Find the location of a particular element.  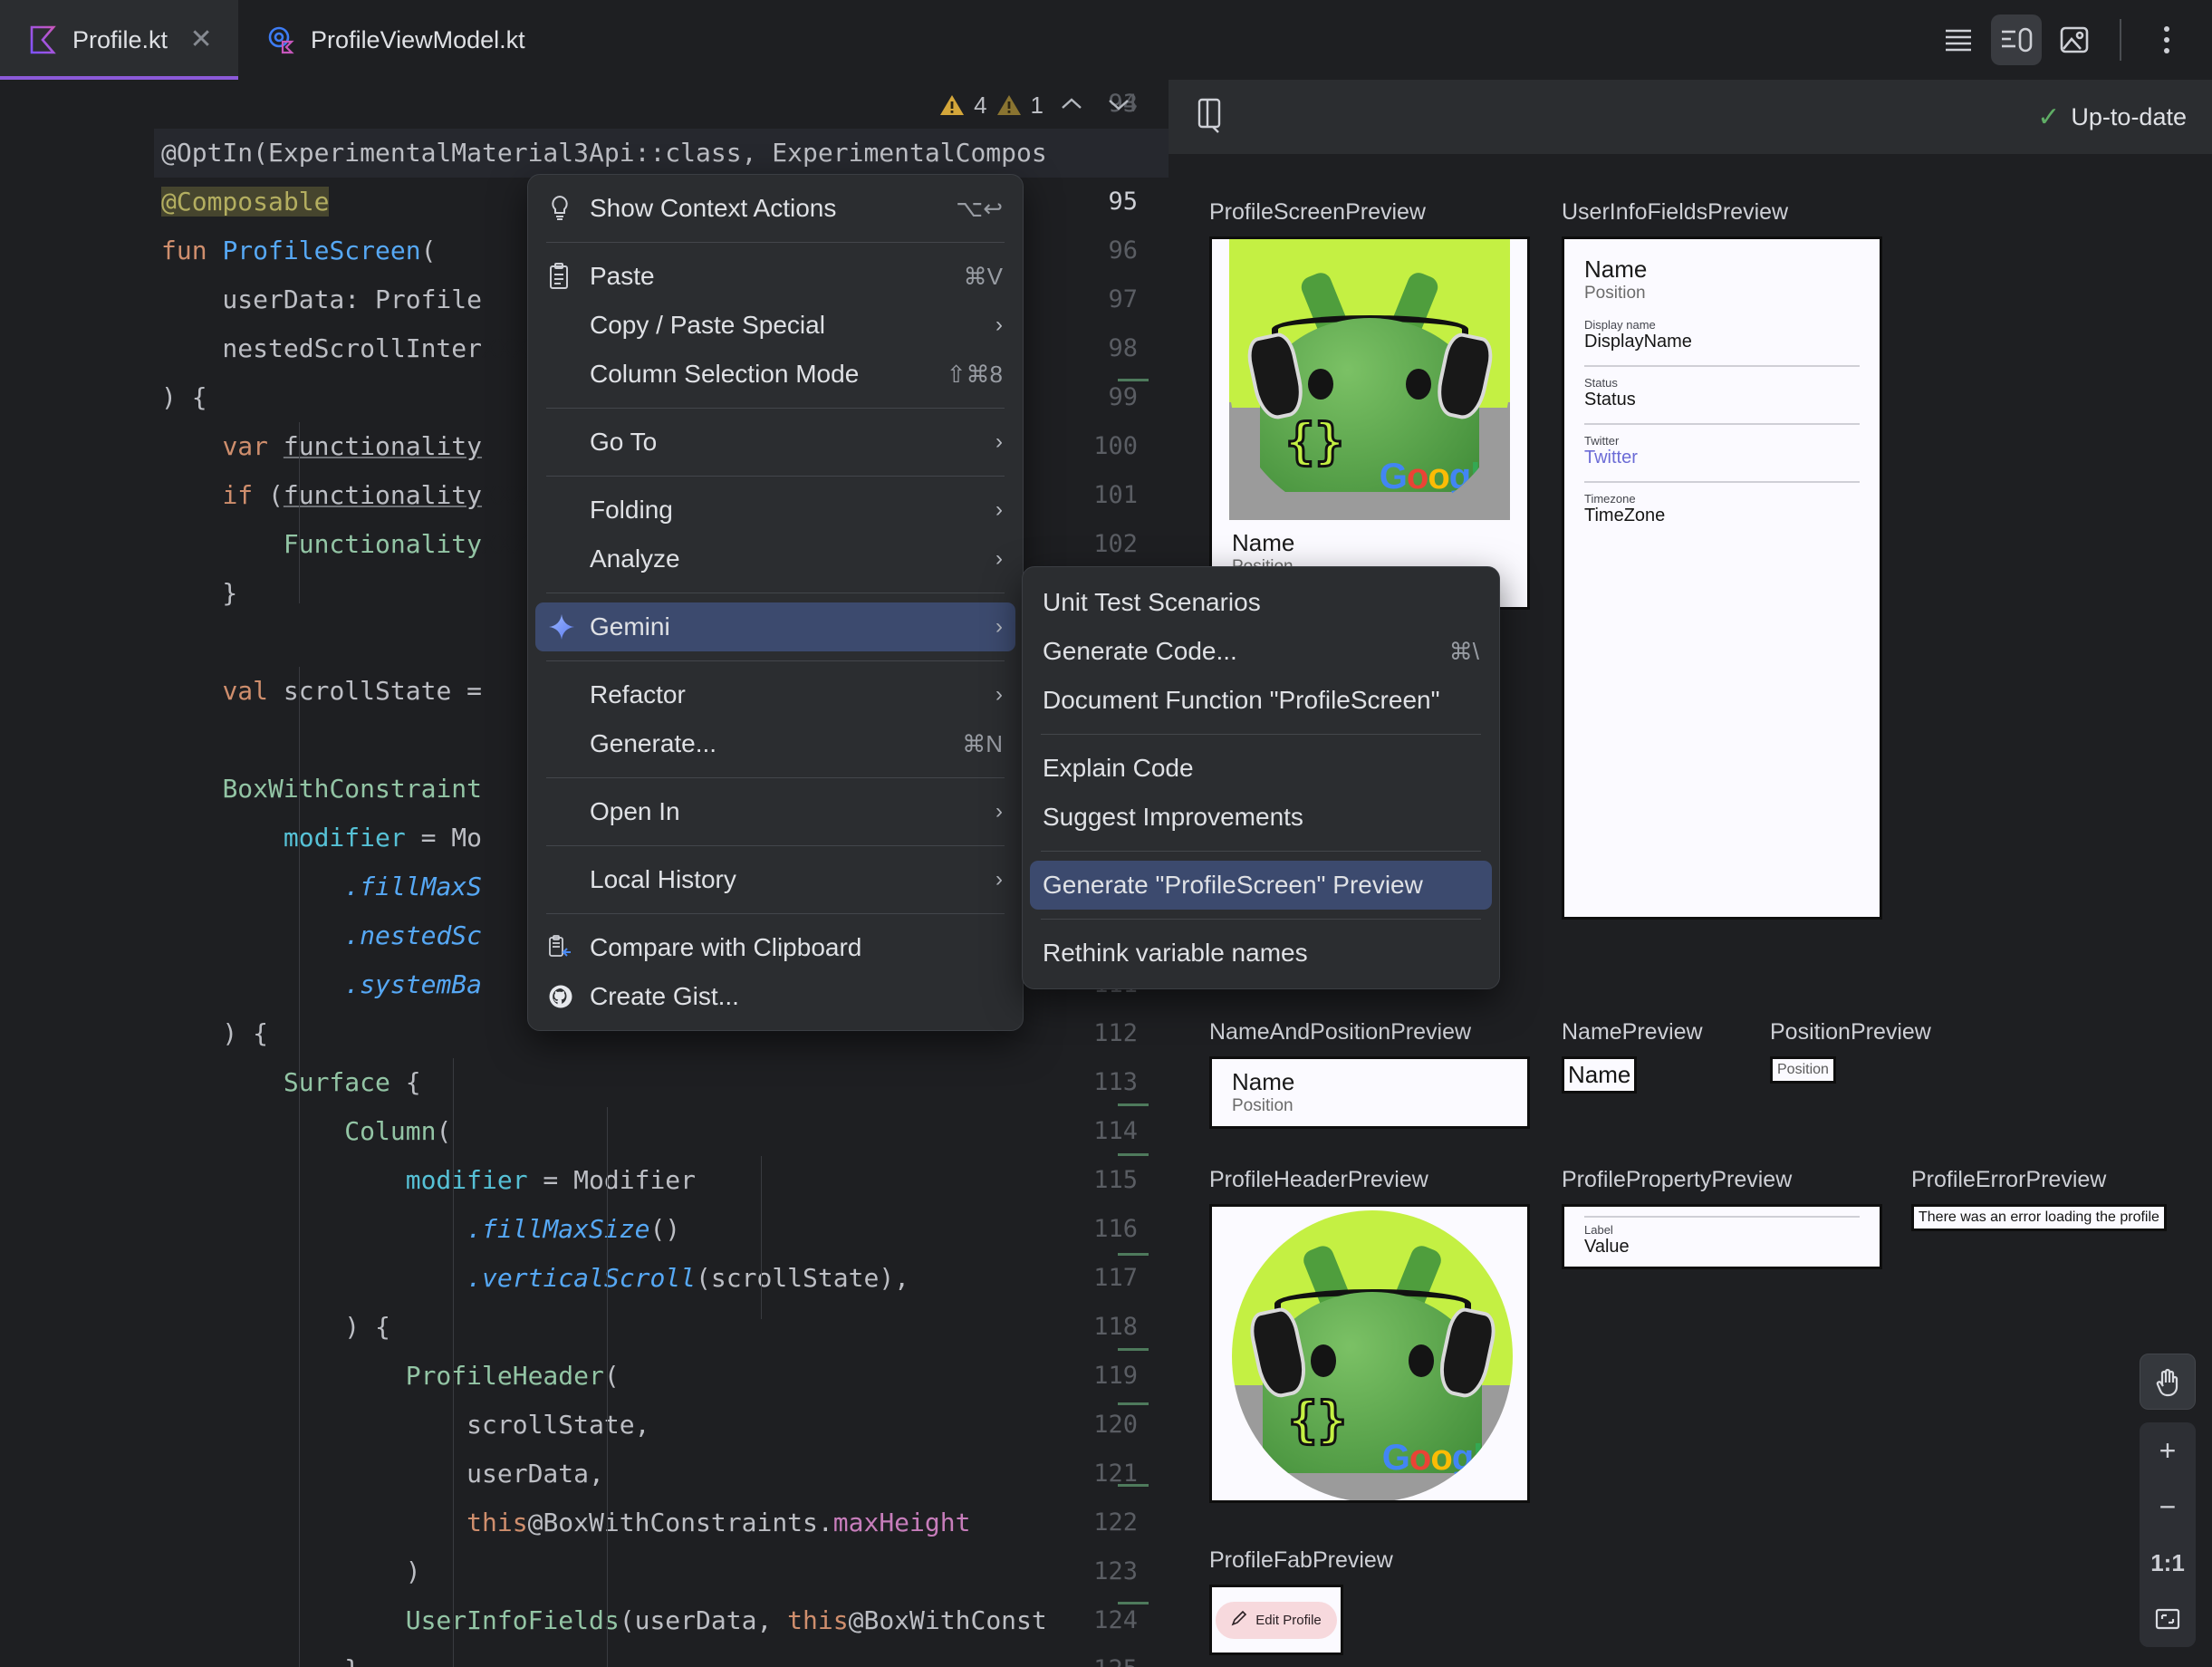

preview-card-label: NamePreview is located at coordinates (1632, 1032).